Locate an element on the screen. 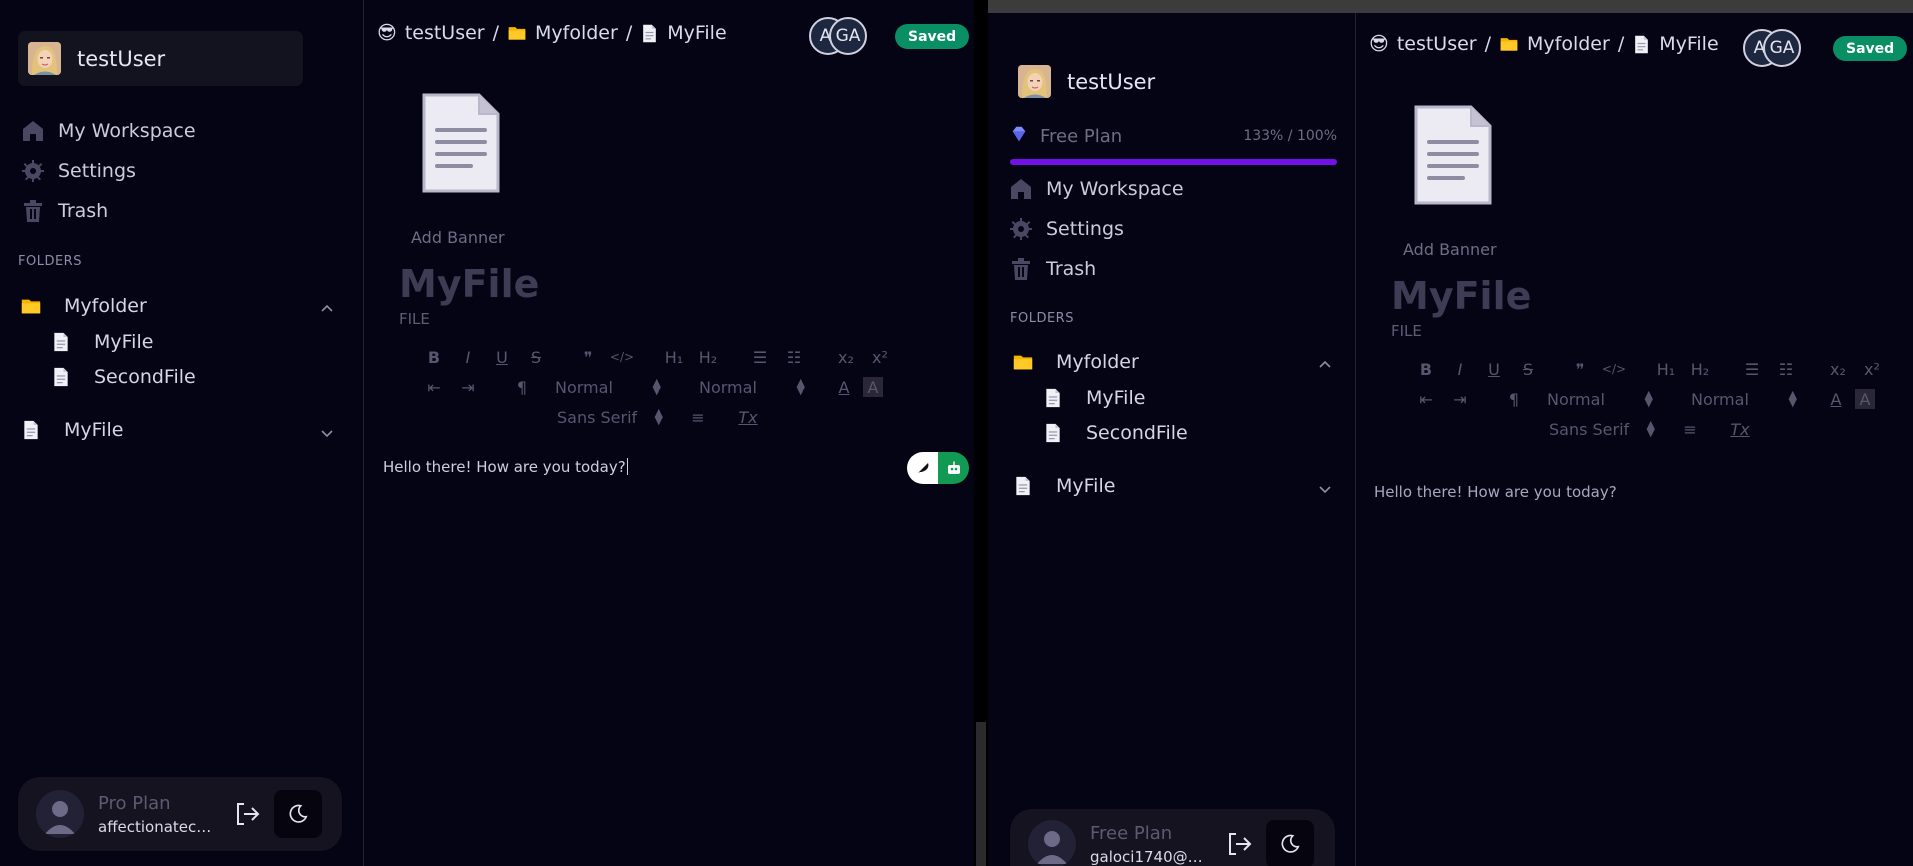  scrollbar-track is located at coordinates (981, 794).